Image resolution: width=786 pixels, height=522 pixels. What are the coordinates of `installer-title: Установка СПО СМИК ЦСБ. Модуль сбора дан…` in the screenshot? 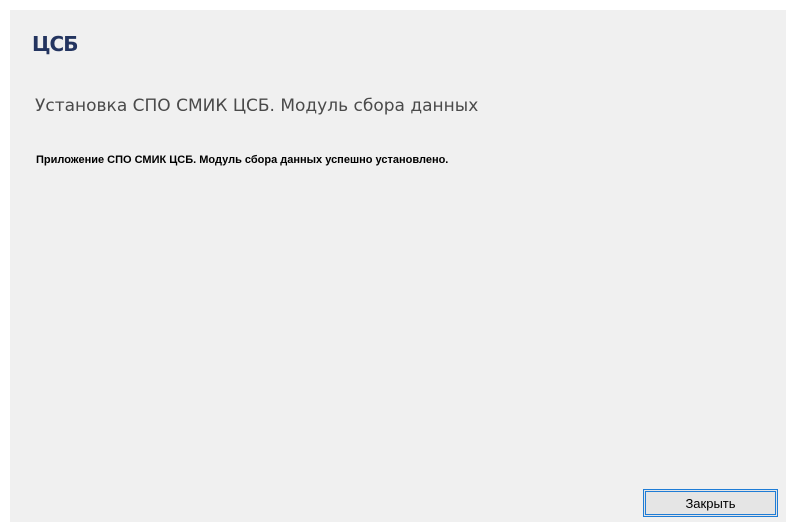 It's located at (257, 106).